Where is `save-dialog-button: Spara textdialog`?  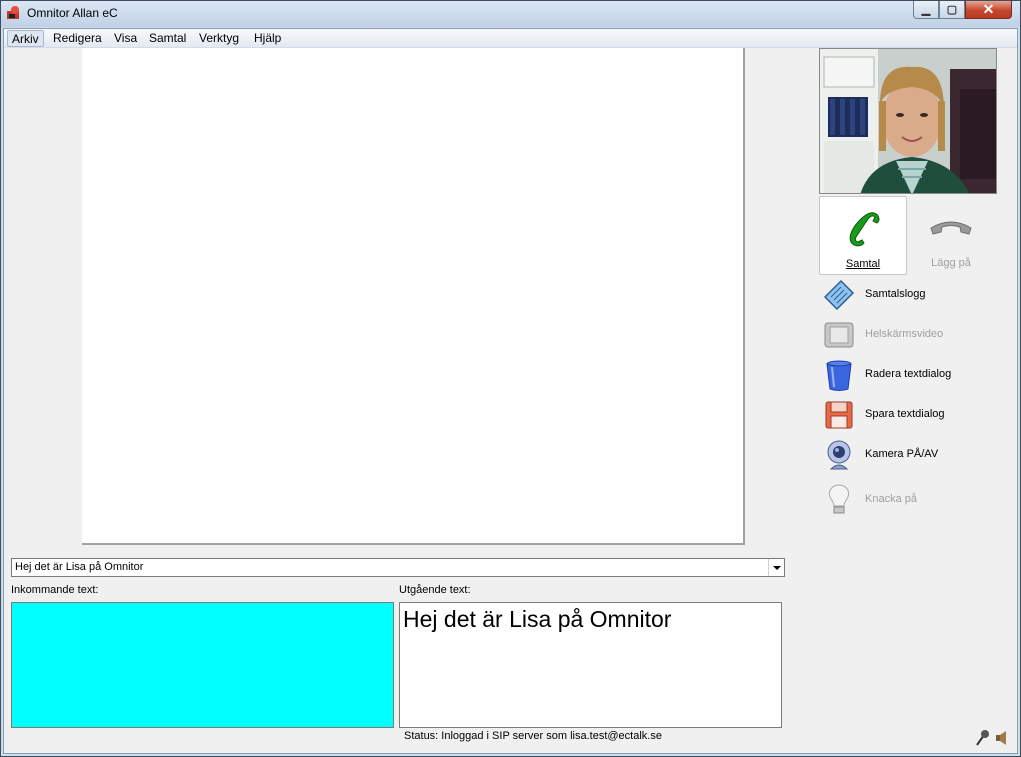 save-dialog-button: Spara textdialog is located at coordinates (916, 415).